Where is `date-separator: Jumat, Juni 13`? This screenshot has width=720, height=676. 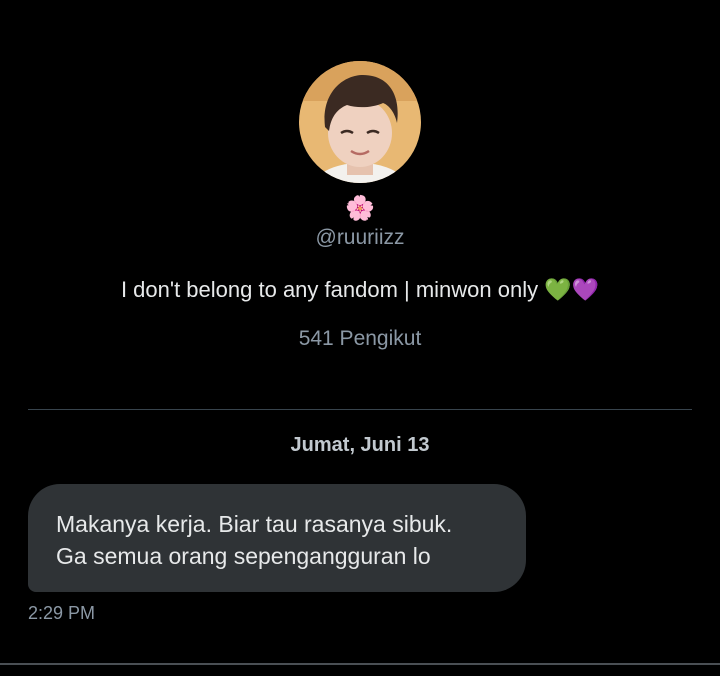 date-separator: Jumat, Juni 13 is located at coordinates (360, 445).